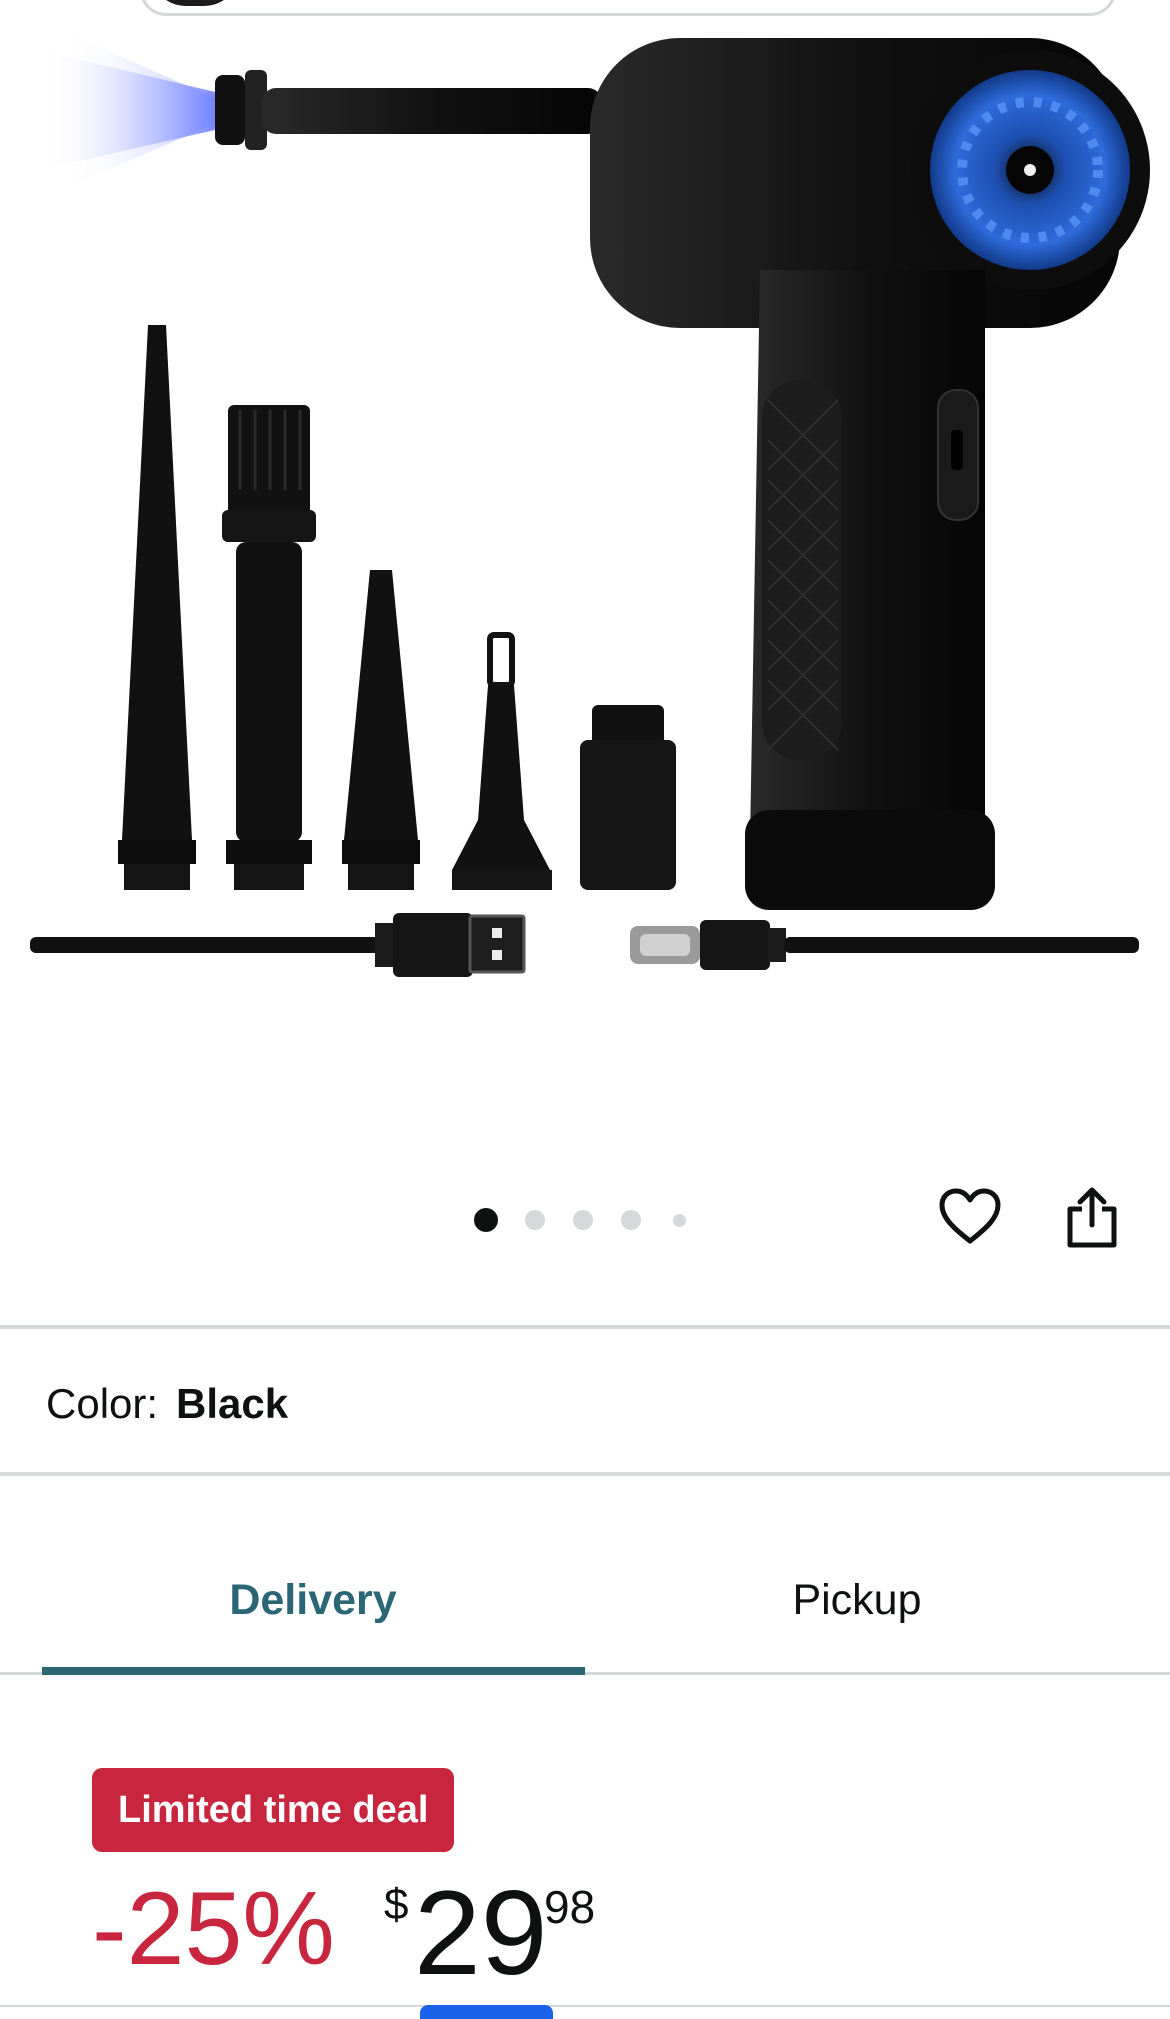 This screenshot has height=2019, width=1170. What do you see at coordinates (102, 1403) in the screenshot?
I see `color-label: Color:` at bounding box center [102, 1403].